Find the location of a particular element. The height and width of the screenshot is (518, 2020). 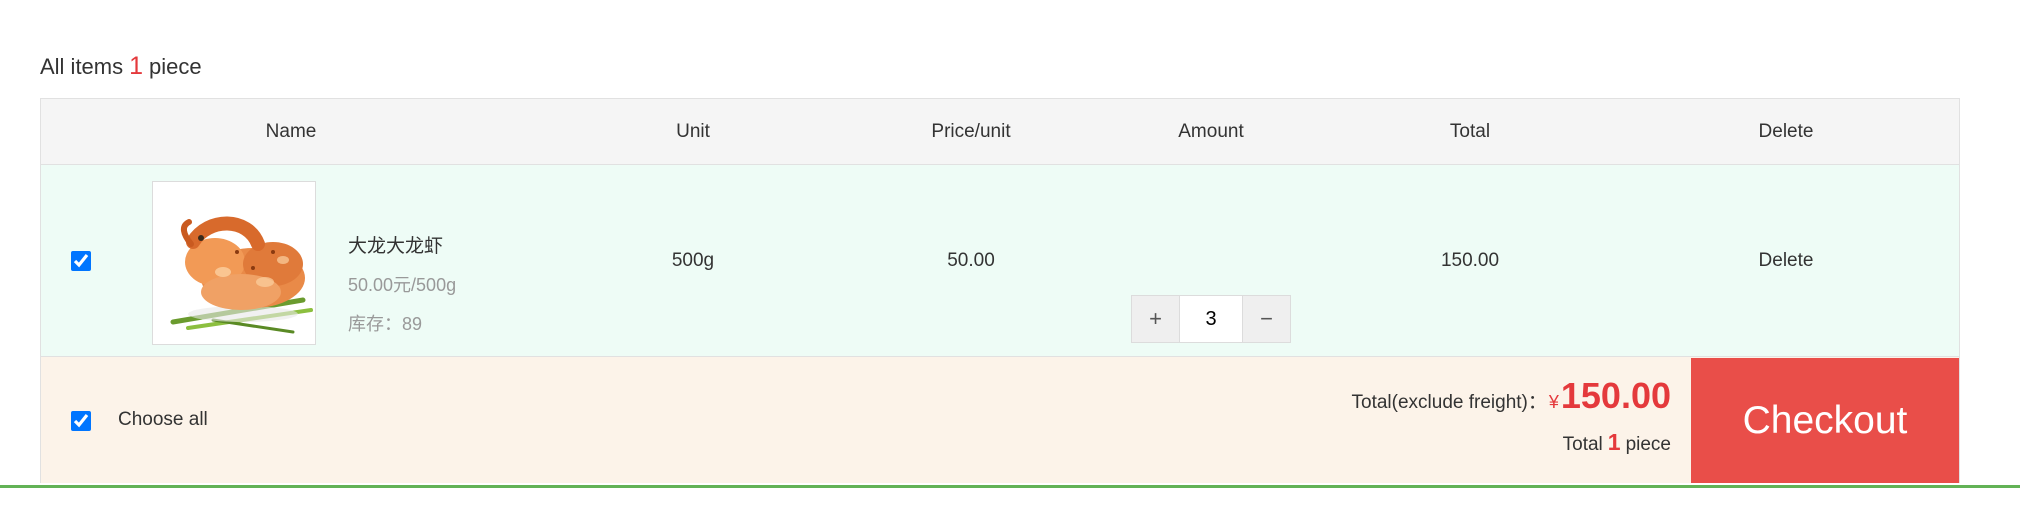

checkout-button: Checkout is located at coordinates (1825, 420).